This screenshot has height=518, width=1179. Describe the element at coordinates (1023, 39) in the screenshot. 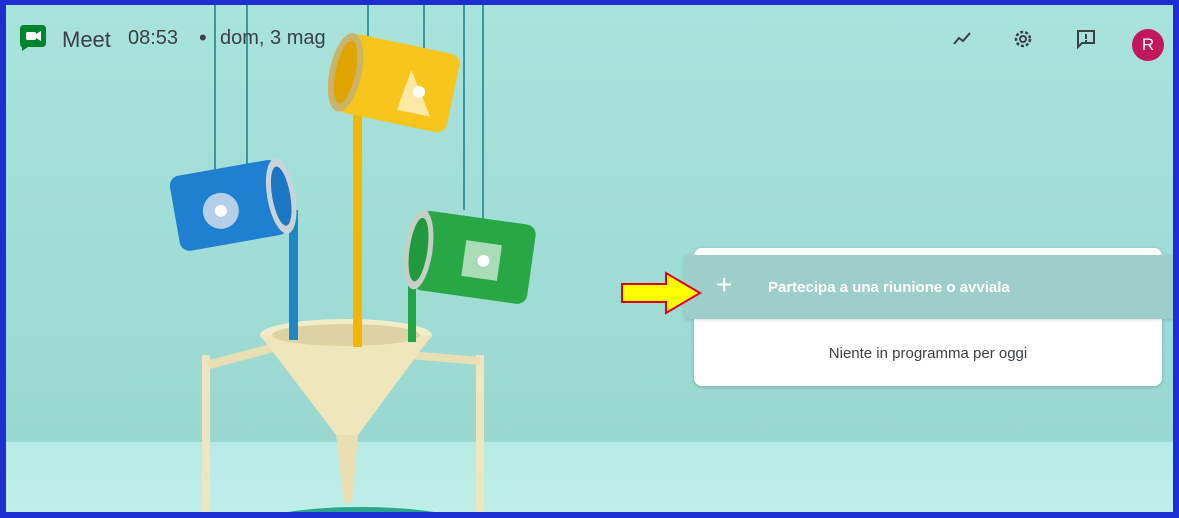

I see `settings-gear-icon` at that location.